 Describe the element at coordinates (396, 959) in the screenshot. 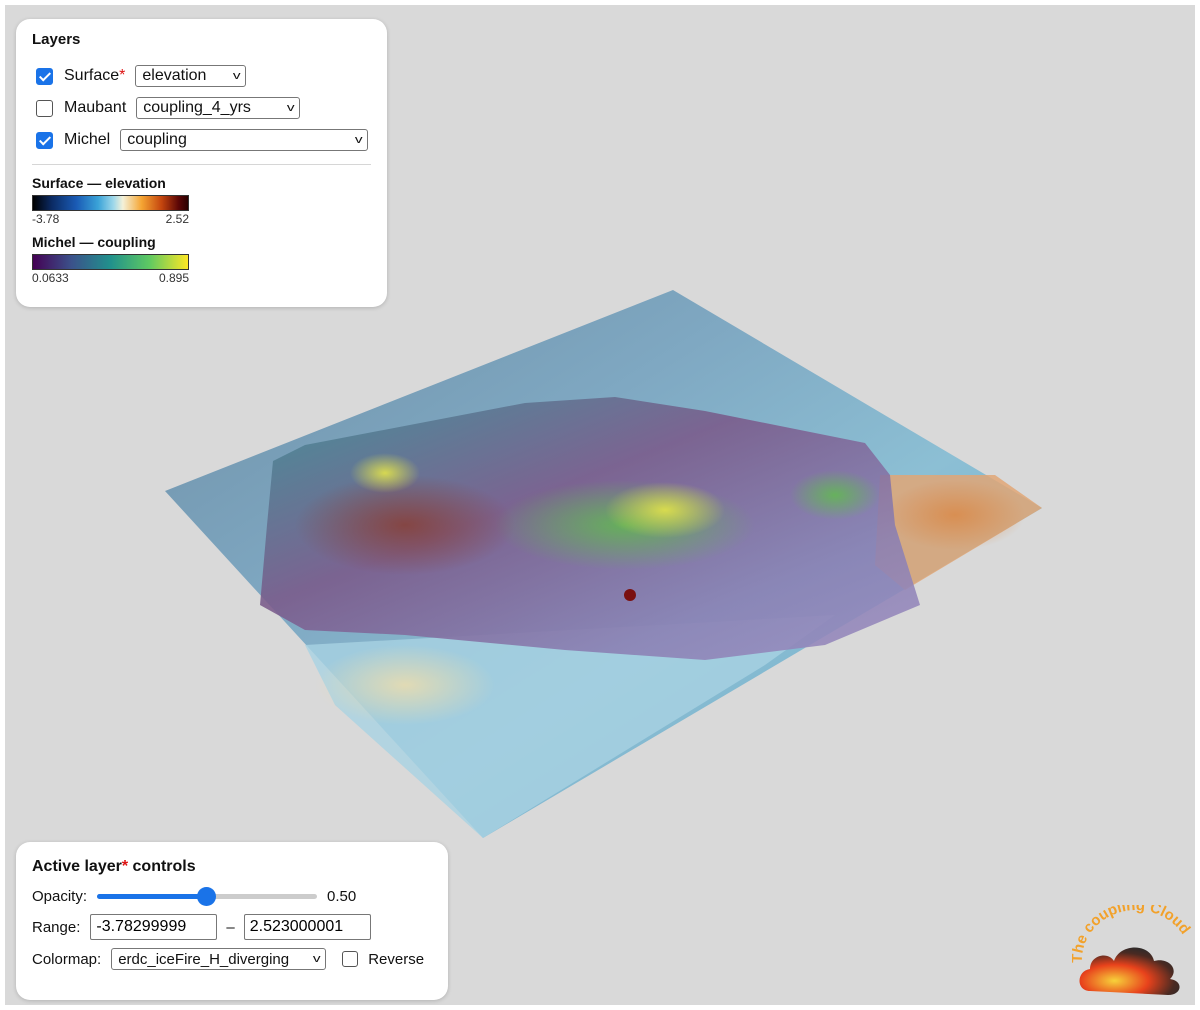

I see `reverse-label: Reverse` at that location.